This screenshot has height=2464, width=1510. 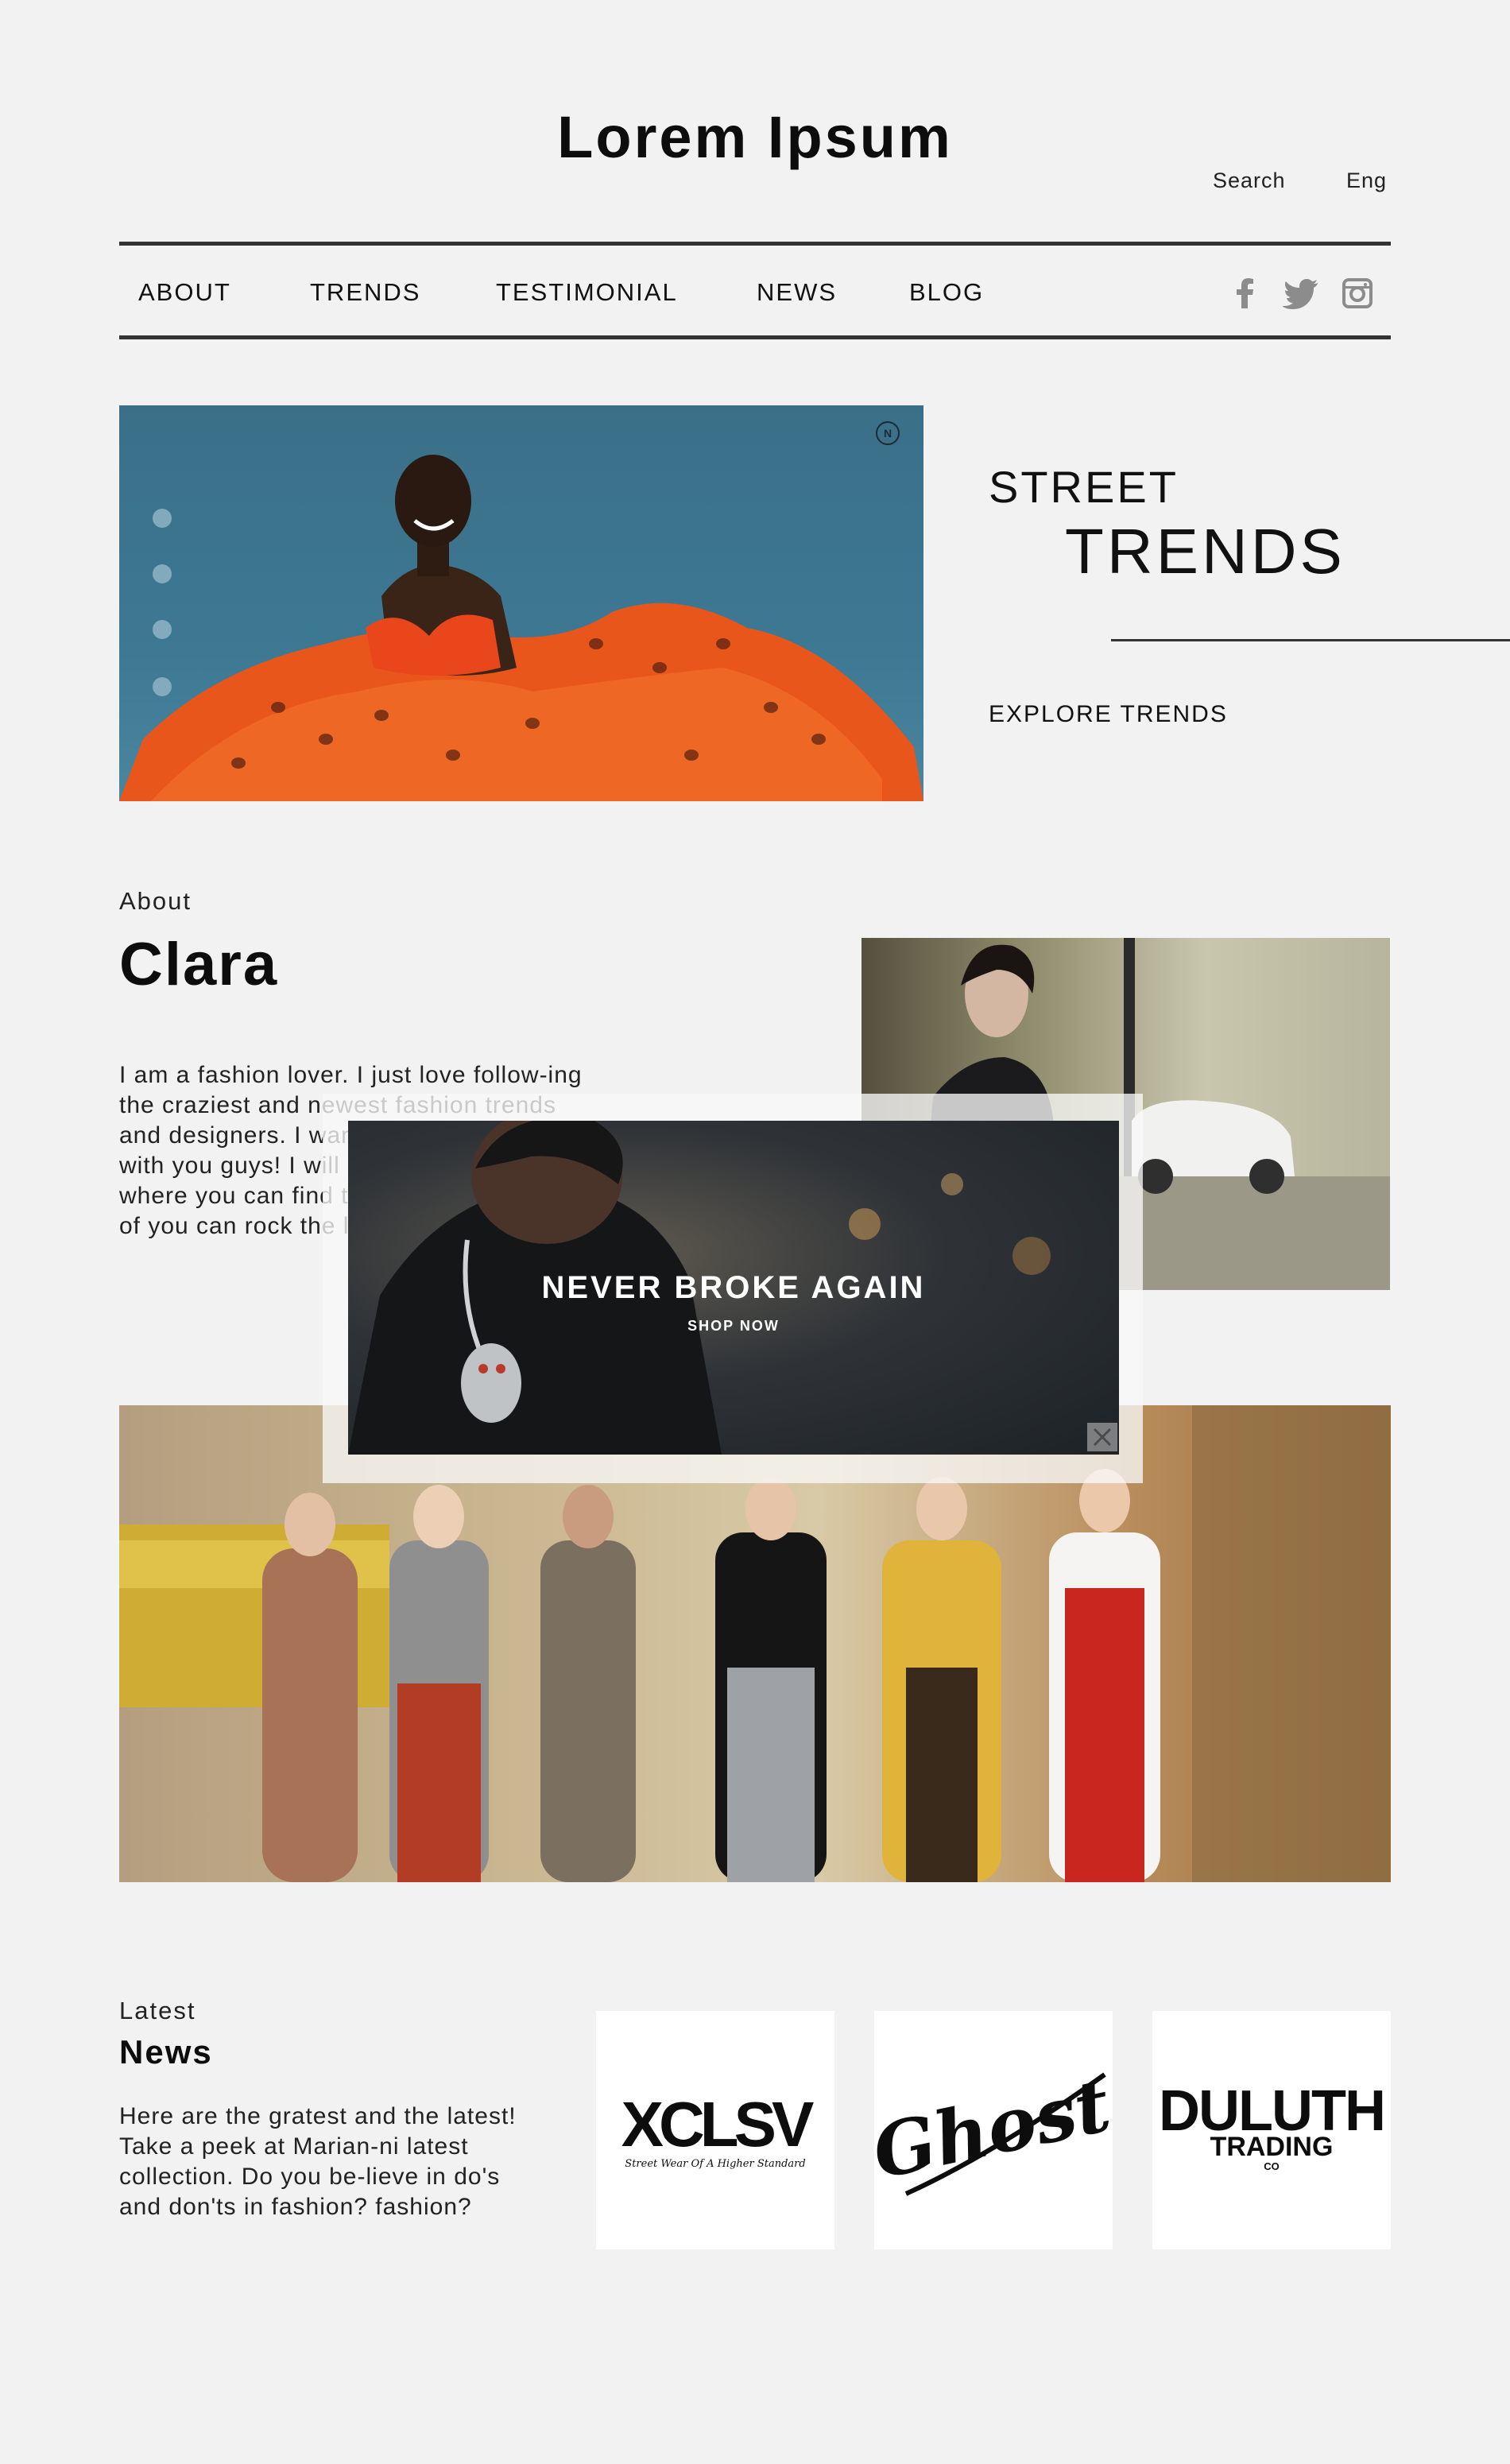 I want to click on hero-image: N, so click(x=521, y=603).